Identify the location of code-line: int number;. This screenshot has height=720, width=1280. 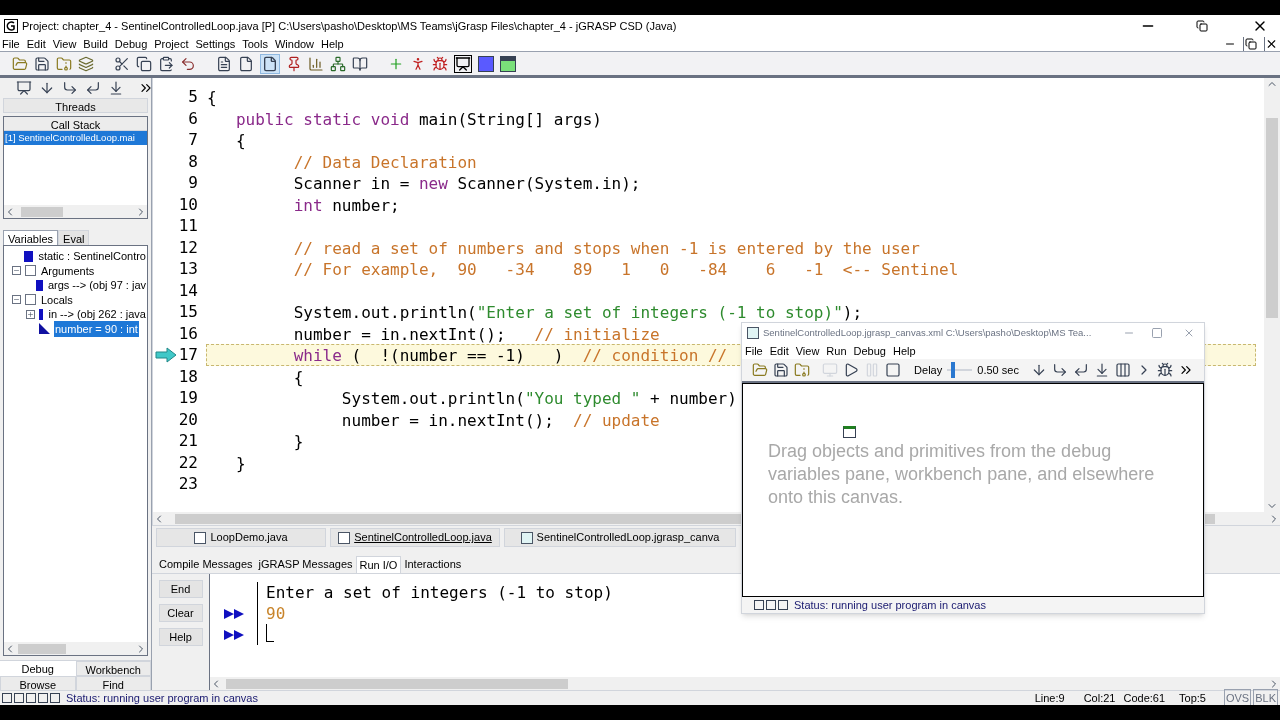
(346, 205).